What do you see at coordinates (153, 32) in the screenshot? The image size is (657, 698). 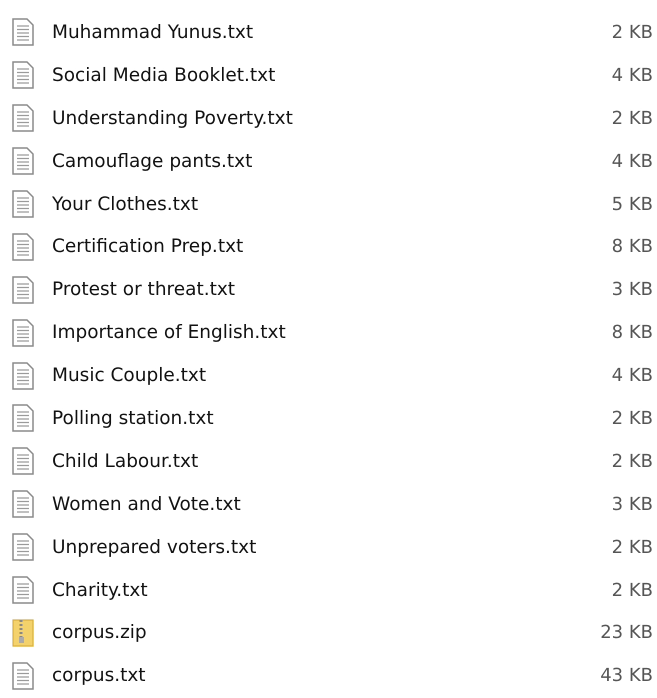 I see `file-name: Muhammad Yunus.txt` at bounding box center [153, 32].